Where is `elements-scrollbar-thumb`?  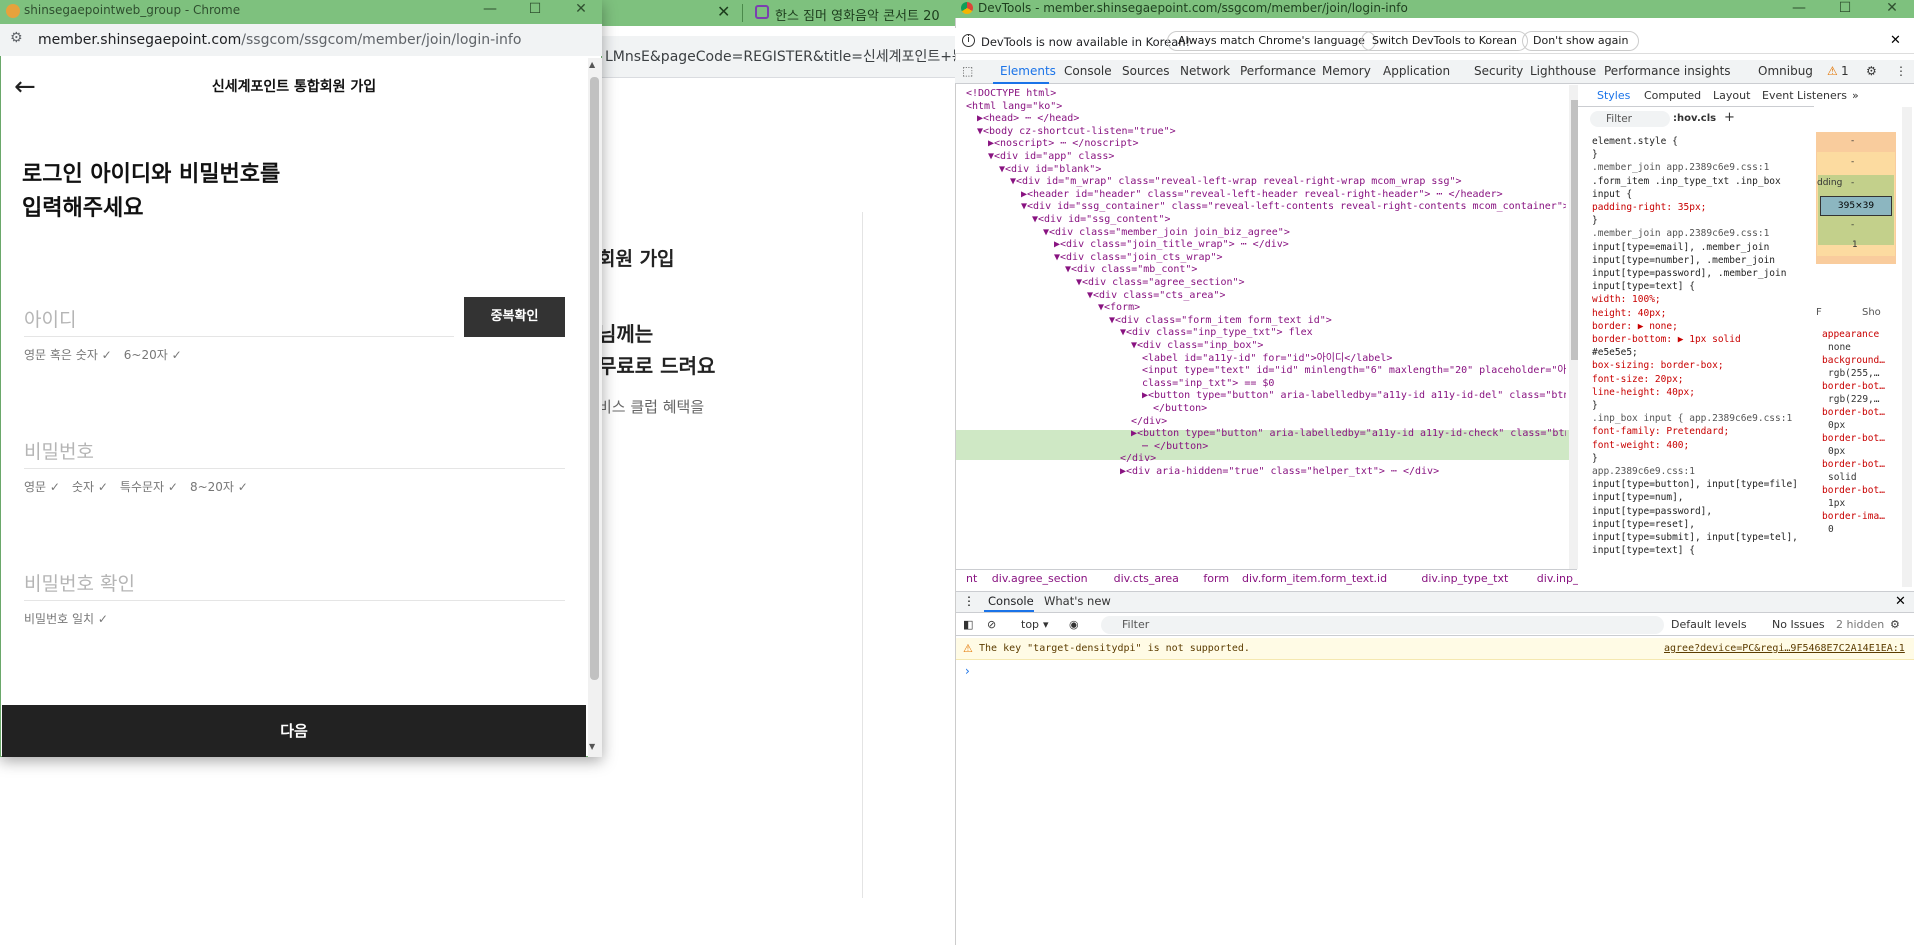
elements-scrollbar-thumb is located at coordinates (1574, 230).